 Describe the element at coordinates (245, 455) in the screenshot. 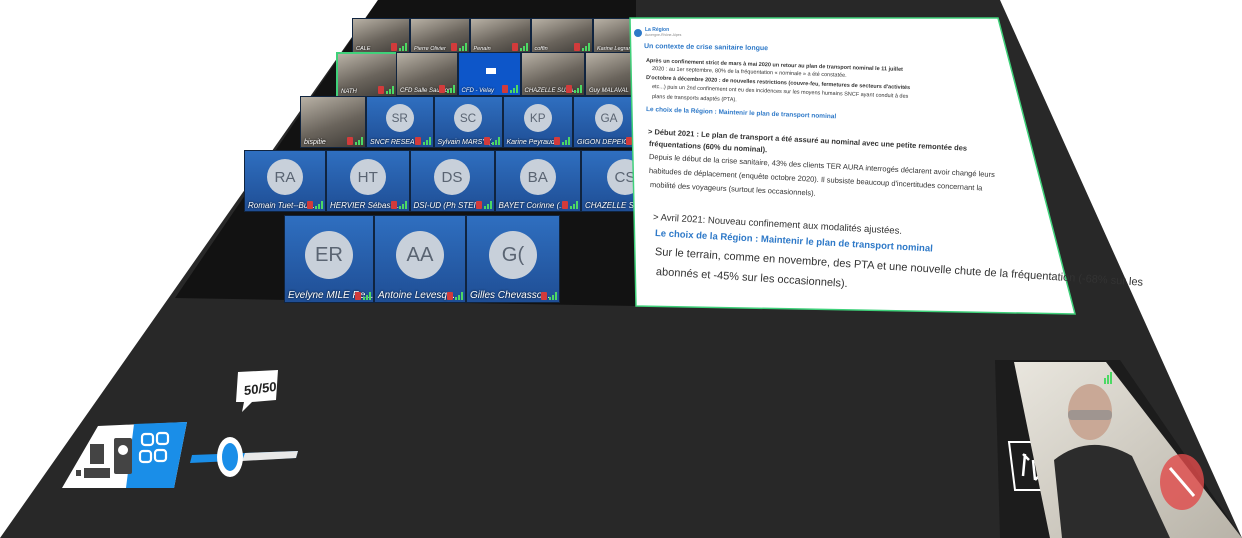

I see `split-ratio-slider` at that location.